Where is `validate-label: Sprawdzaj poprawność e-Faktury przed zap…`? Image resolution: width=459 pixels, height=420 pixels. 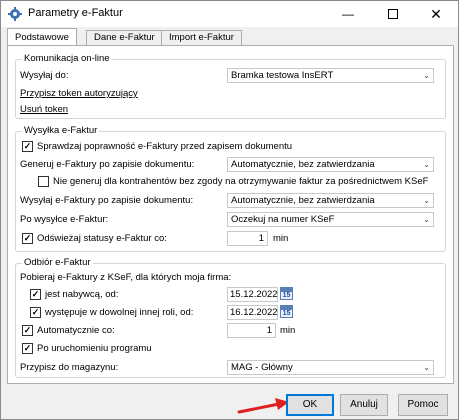
validate-label: Sprawdzaj poprawność e-Faktury przed zap… is located at coordinates (165, 146).